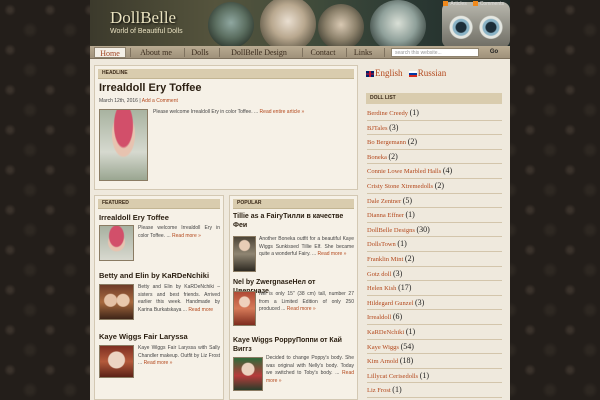  Describe the element at coordinates (434, 128) in the screenshot. I see `doll-list-item: BJTales (3)` at that location.